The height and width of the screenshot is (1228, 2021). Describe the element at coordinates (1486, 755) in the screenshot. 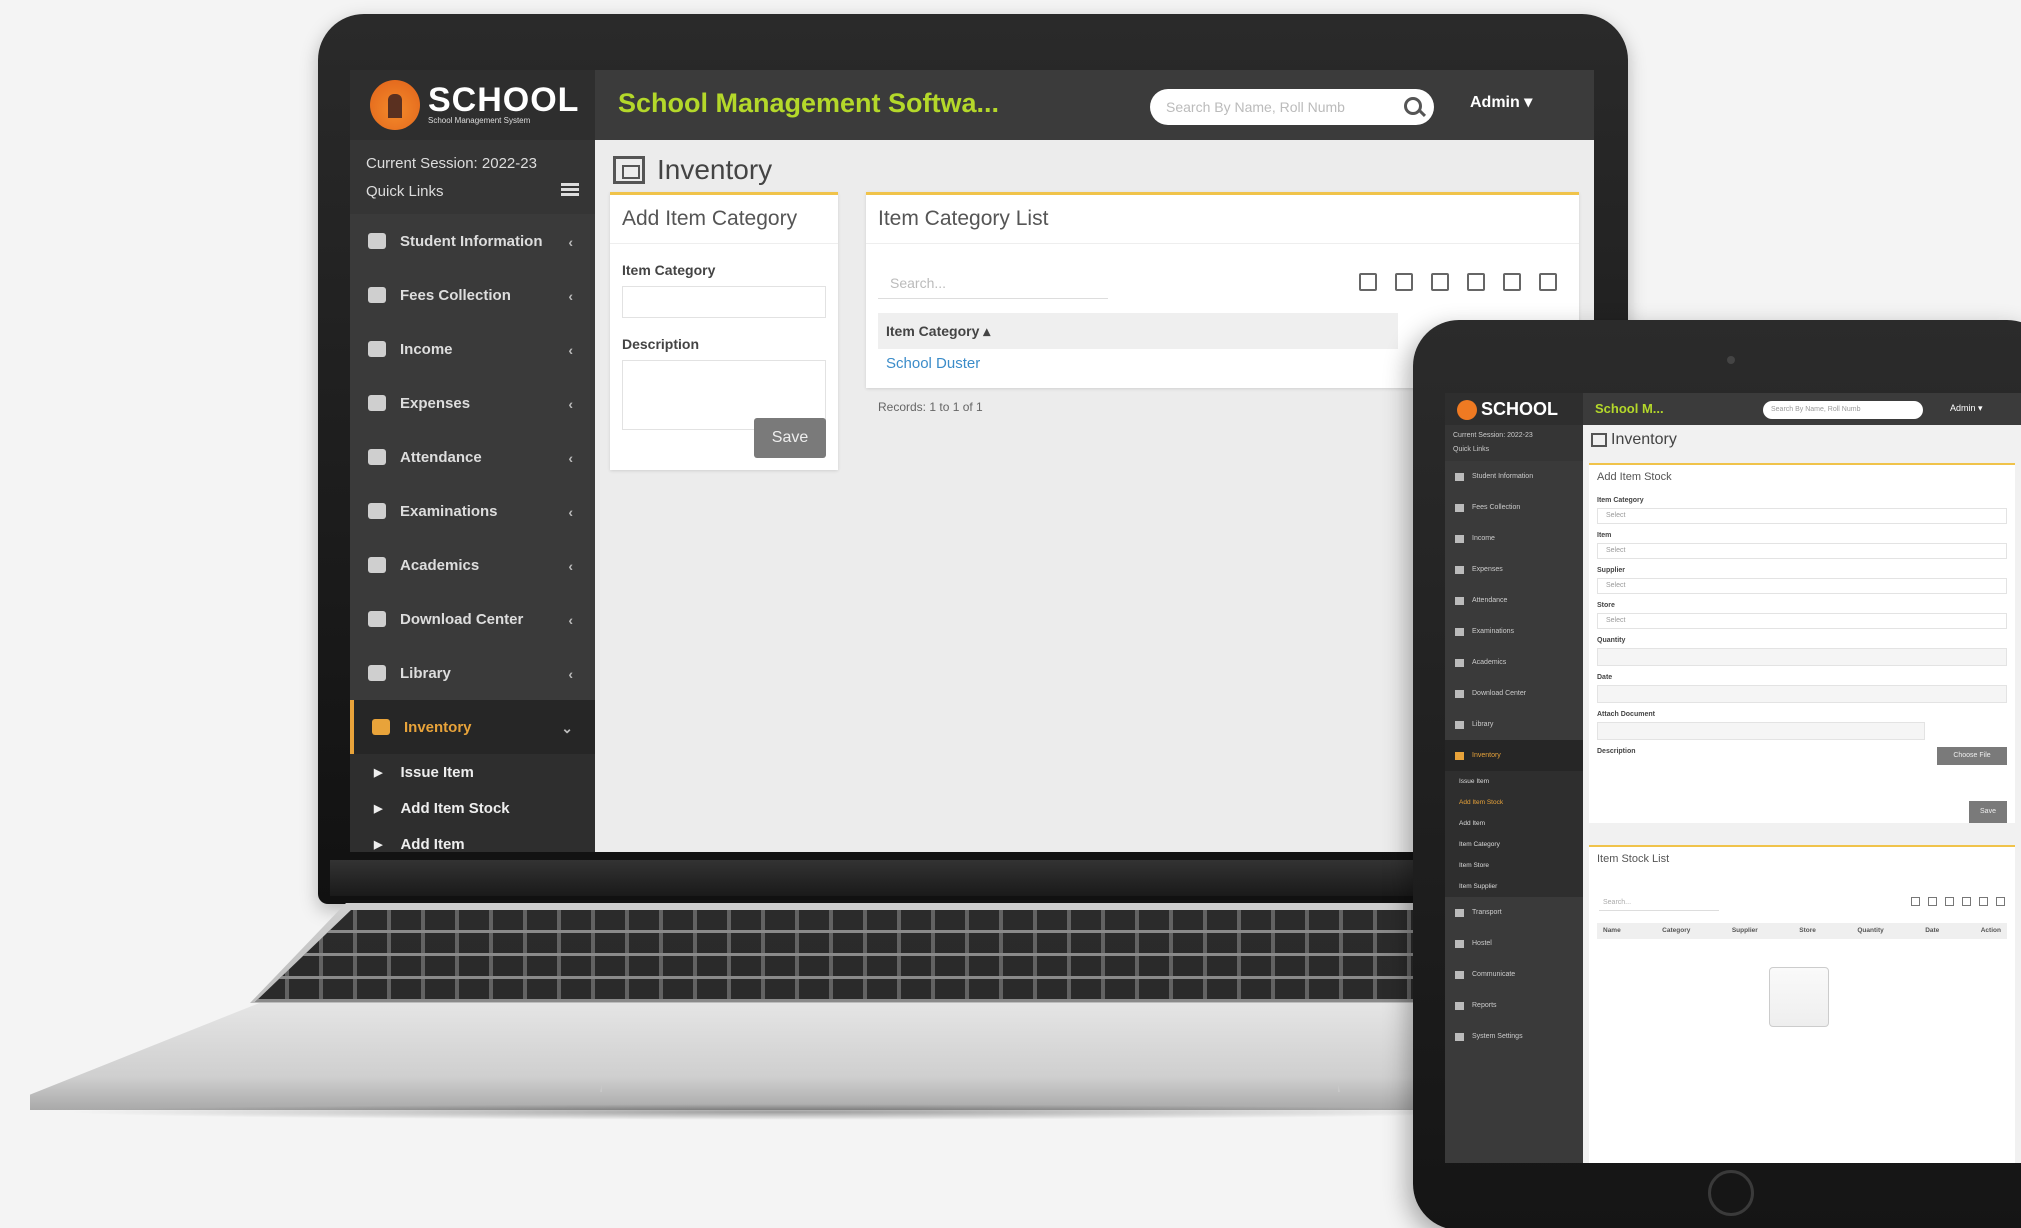

I see `sidebar-item-label: Inventory` at that location.